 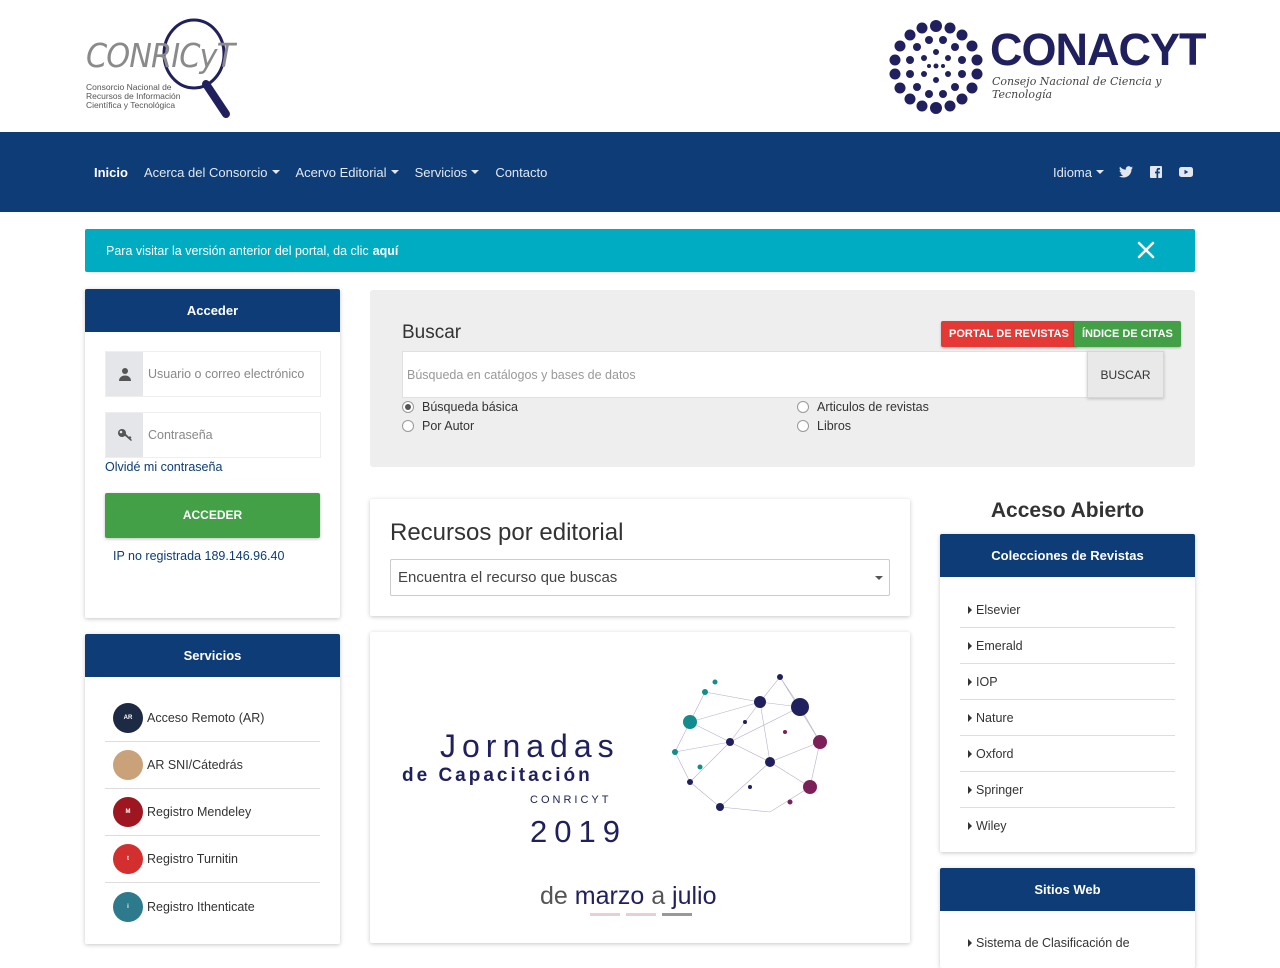 I want to click on carousel-indicator-active, so click(x=677, y=914).